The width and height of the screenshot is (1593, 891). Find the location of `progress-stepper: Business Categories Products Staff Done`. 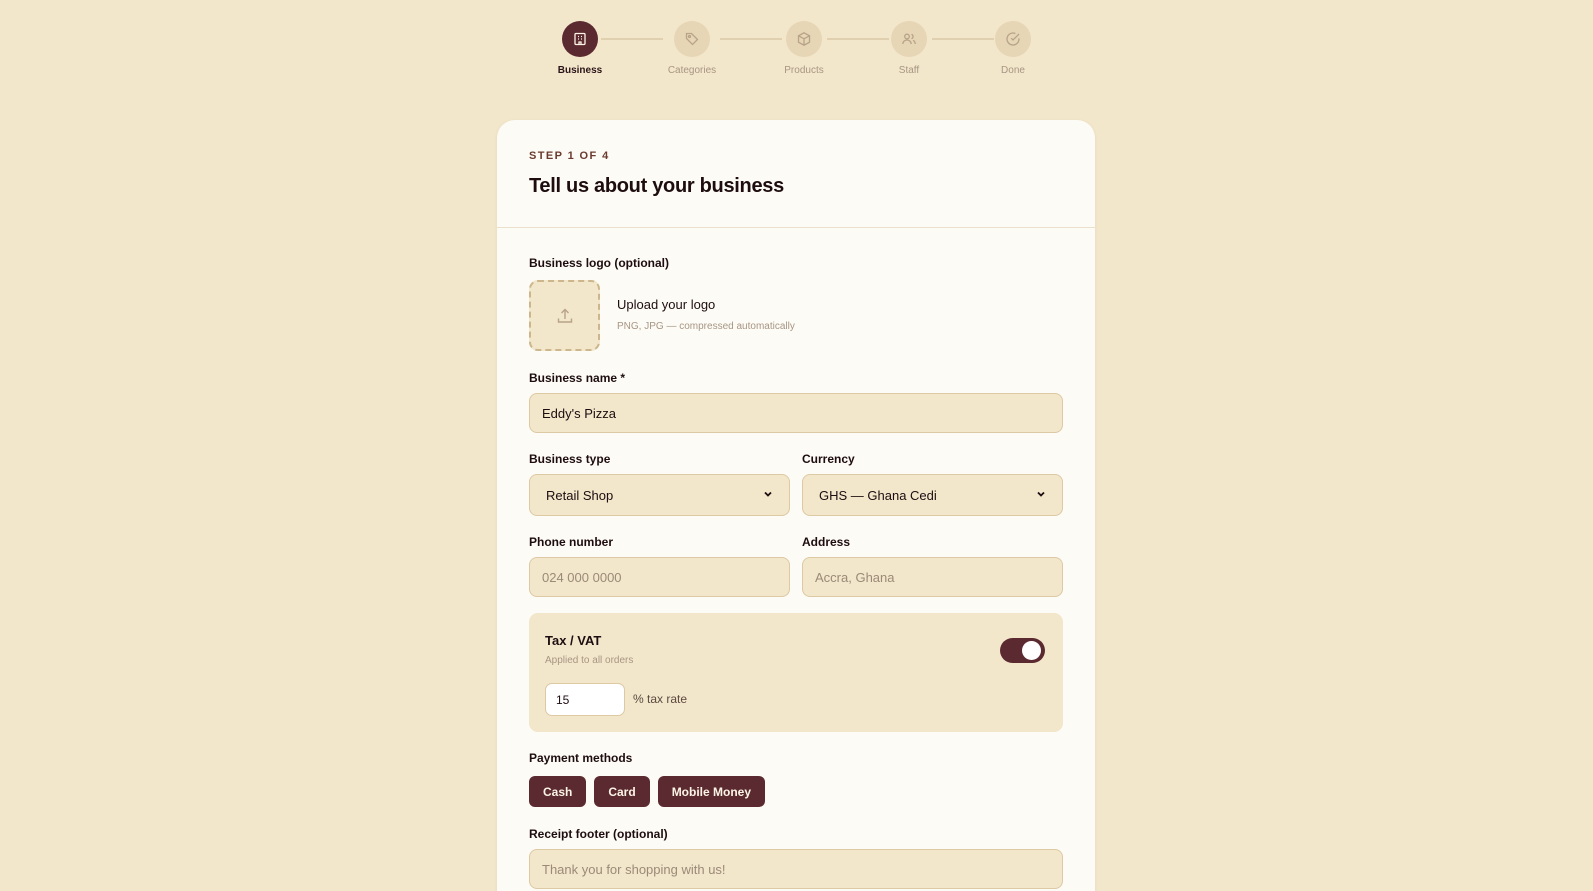

progress-stepper: Business Categories Products Staff Done is located at coordinates (796, 51).